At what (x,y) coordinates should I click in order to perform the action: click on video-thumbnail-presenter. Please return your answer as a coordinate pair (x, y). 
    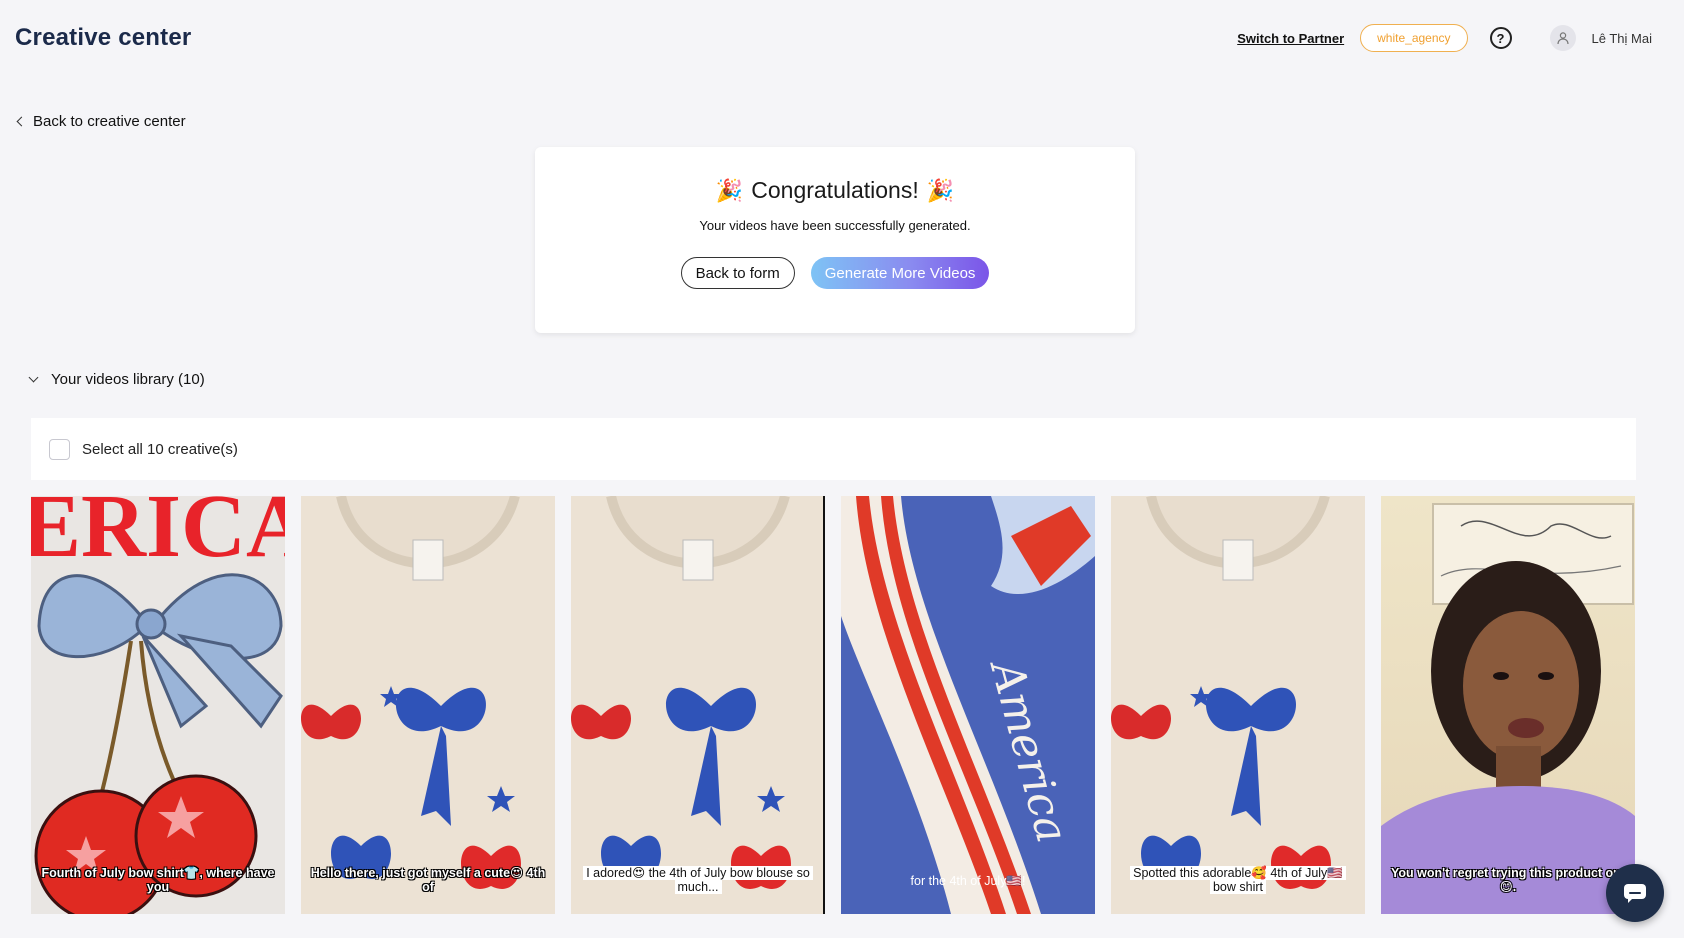
    Looking at the image, I should click on (1508, 705).